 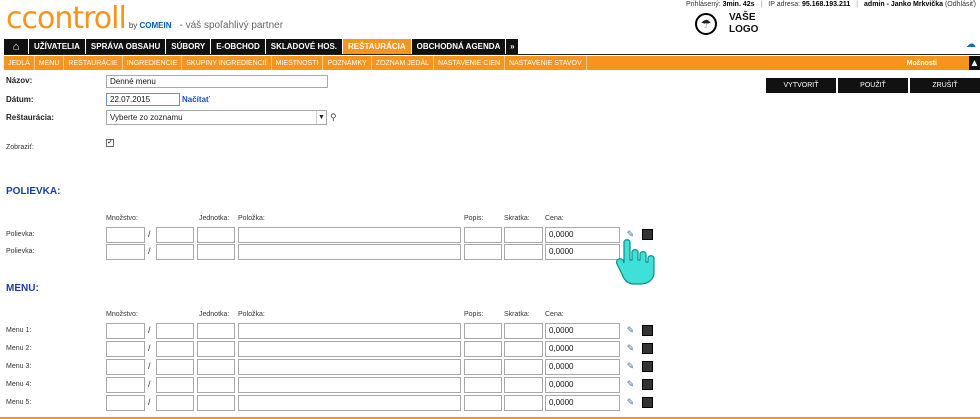 I want to click on nav-eshop: E-OBCHOD, so click(x=238, y=46).